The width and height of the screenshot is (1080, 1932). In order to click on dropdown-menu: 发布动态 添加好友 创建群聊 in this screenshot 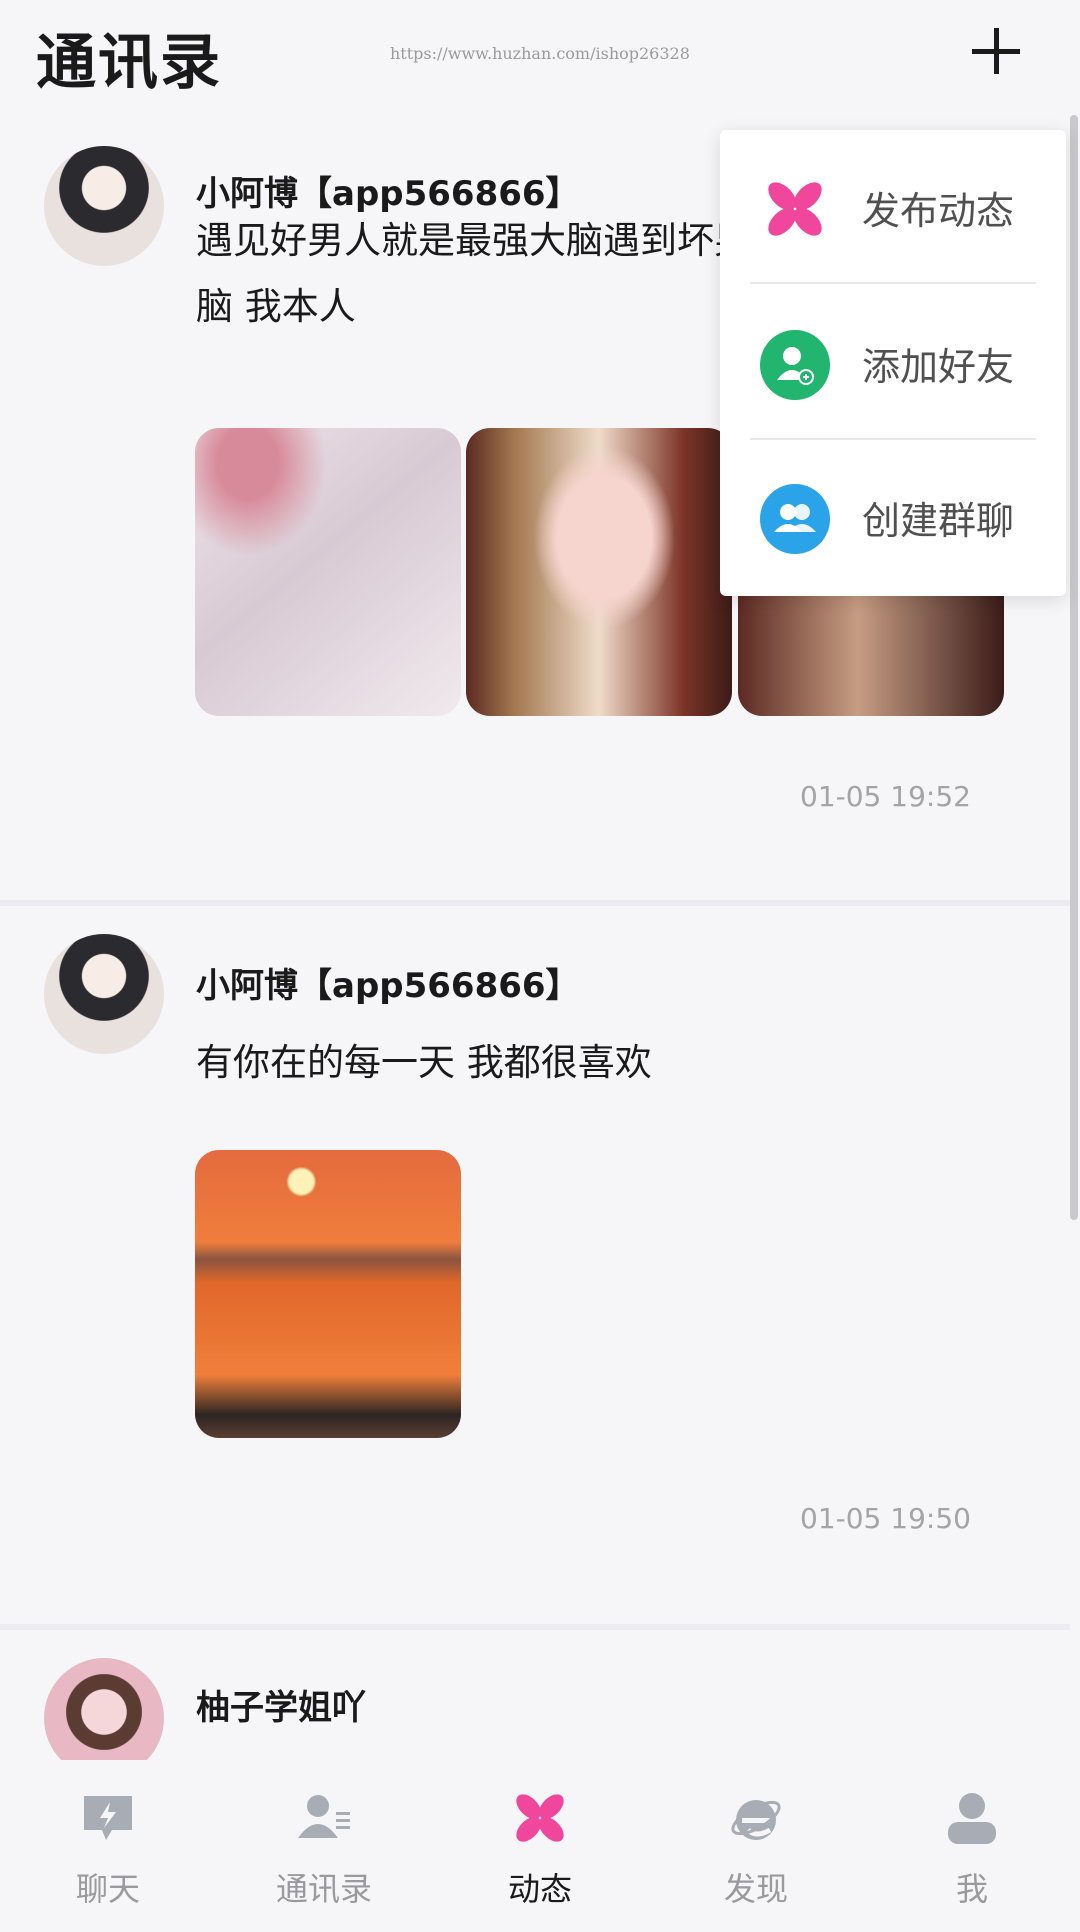, I will do `click(893, 363)`.